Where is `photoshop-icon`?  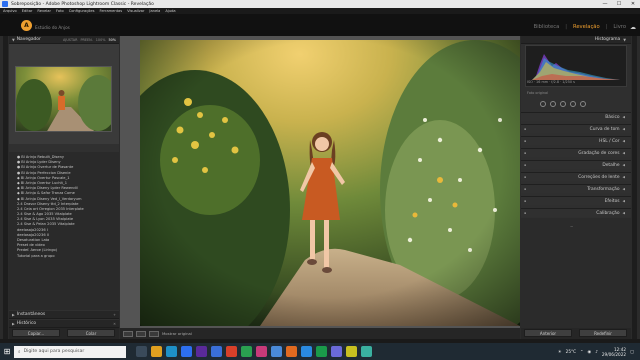 photoshop-icon is located at coordinates (216, 351).